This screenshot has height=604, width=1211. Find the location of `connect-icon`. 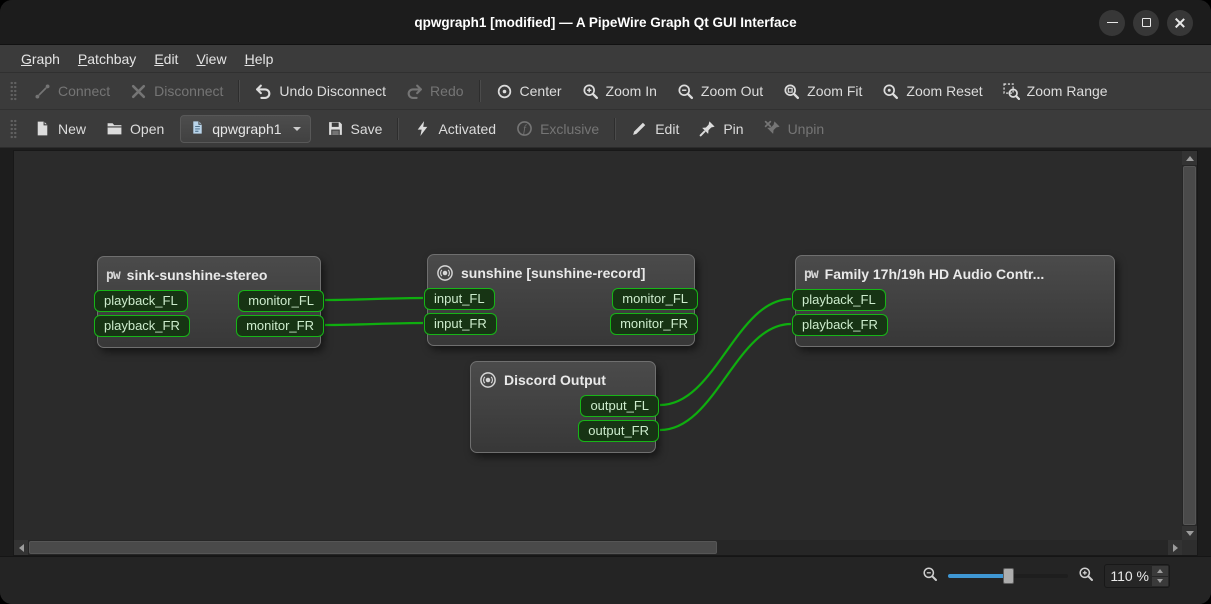

connect-icon is located at coordinates (42, 91).